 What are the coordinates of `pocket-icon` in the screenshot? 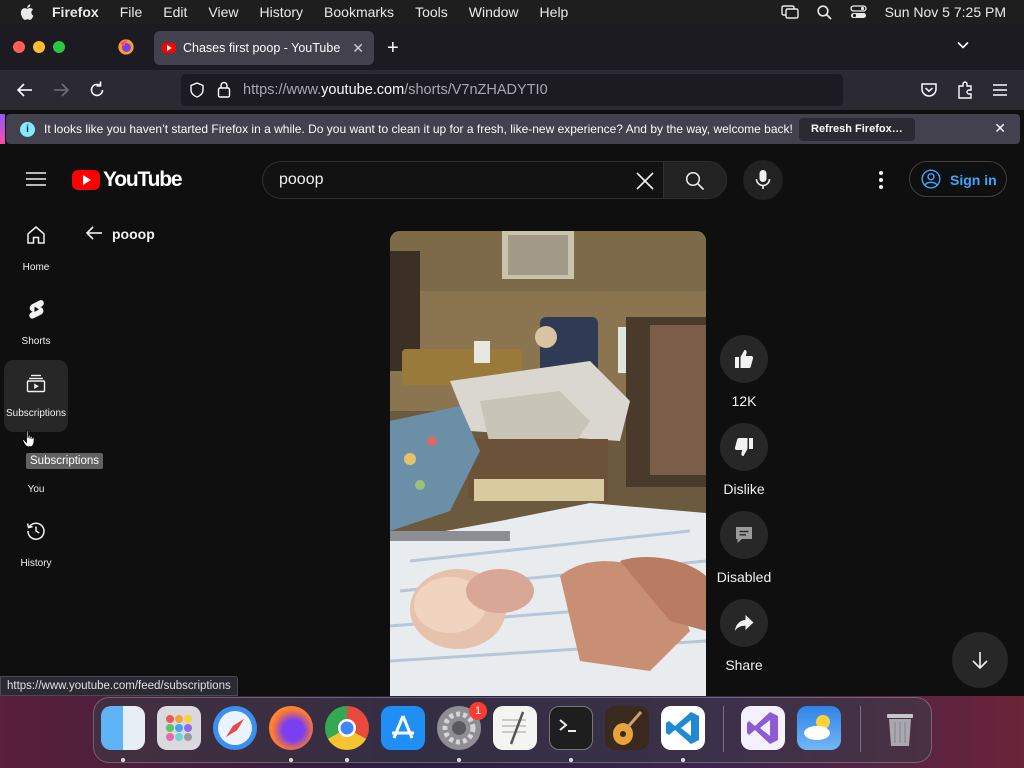 It's located at (929, 90).